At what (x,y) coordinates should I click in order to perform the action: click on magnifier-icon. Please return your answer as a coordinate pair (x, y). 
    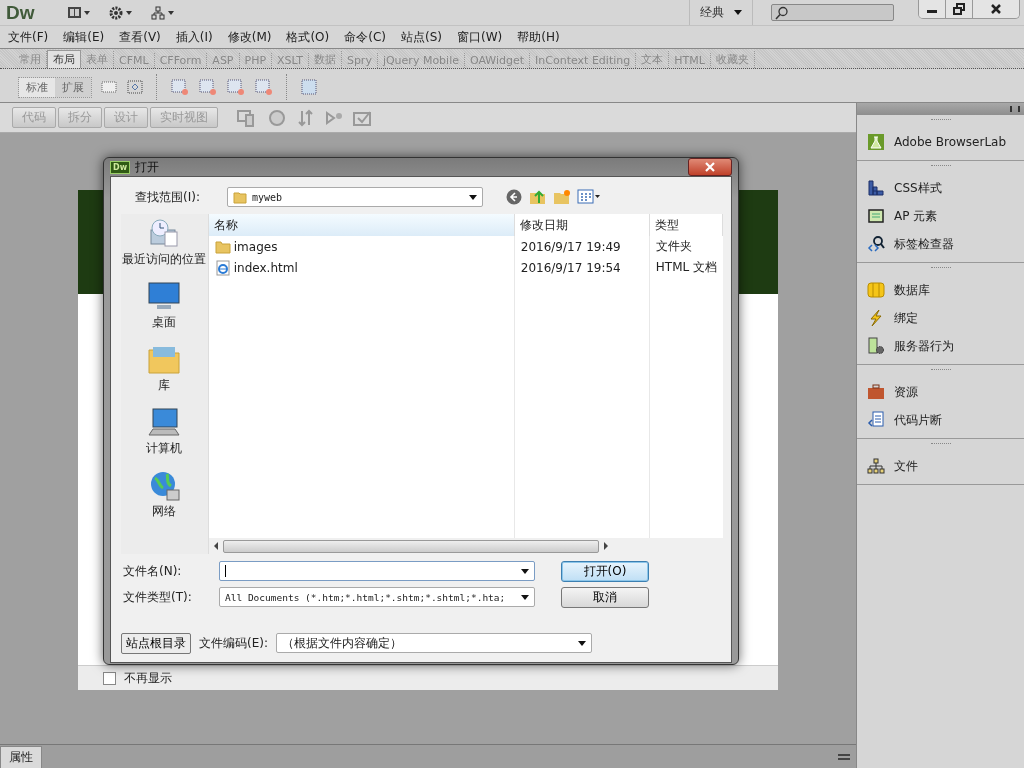
    Looking at the image, I should click on (876, 244).